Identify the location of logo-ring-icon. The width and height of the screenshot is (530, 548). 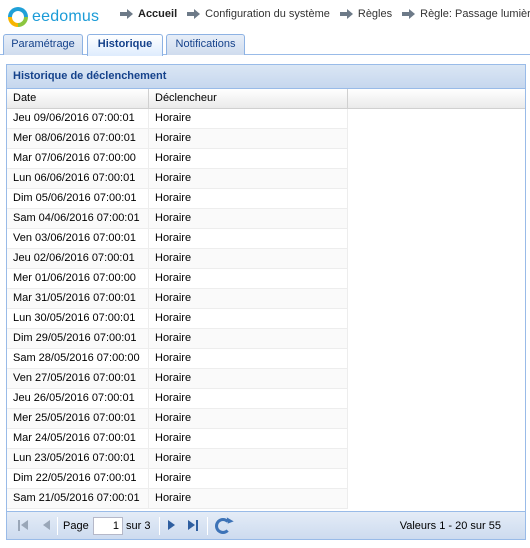
(18, 17).